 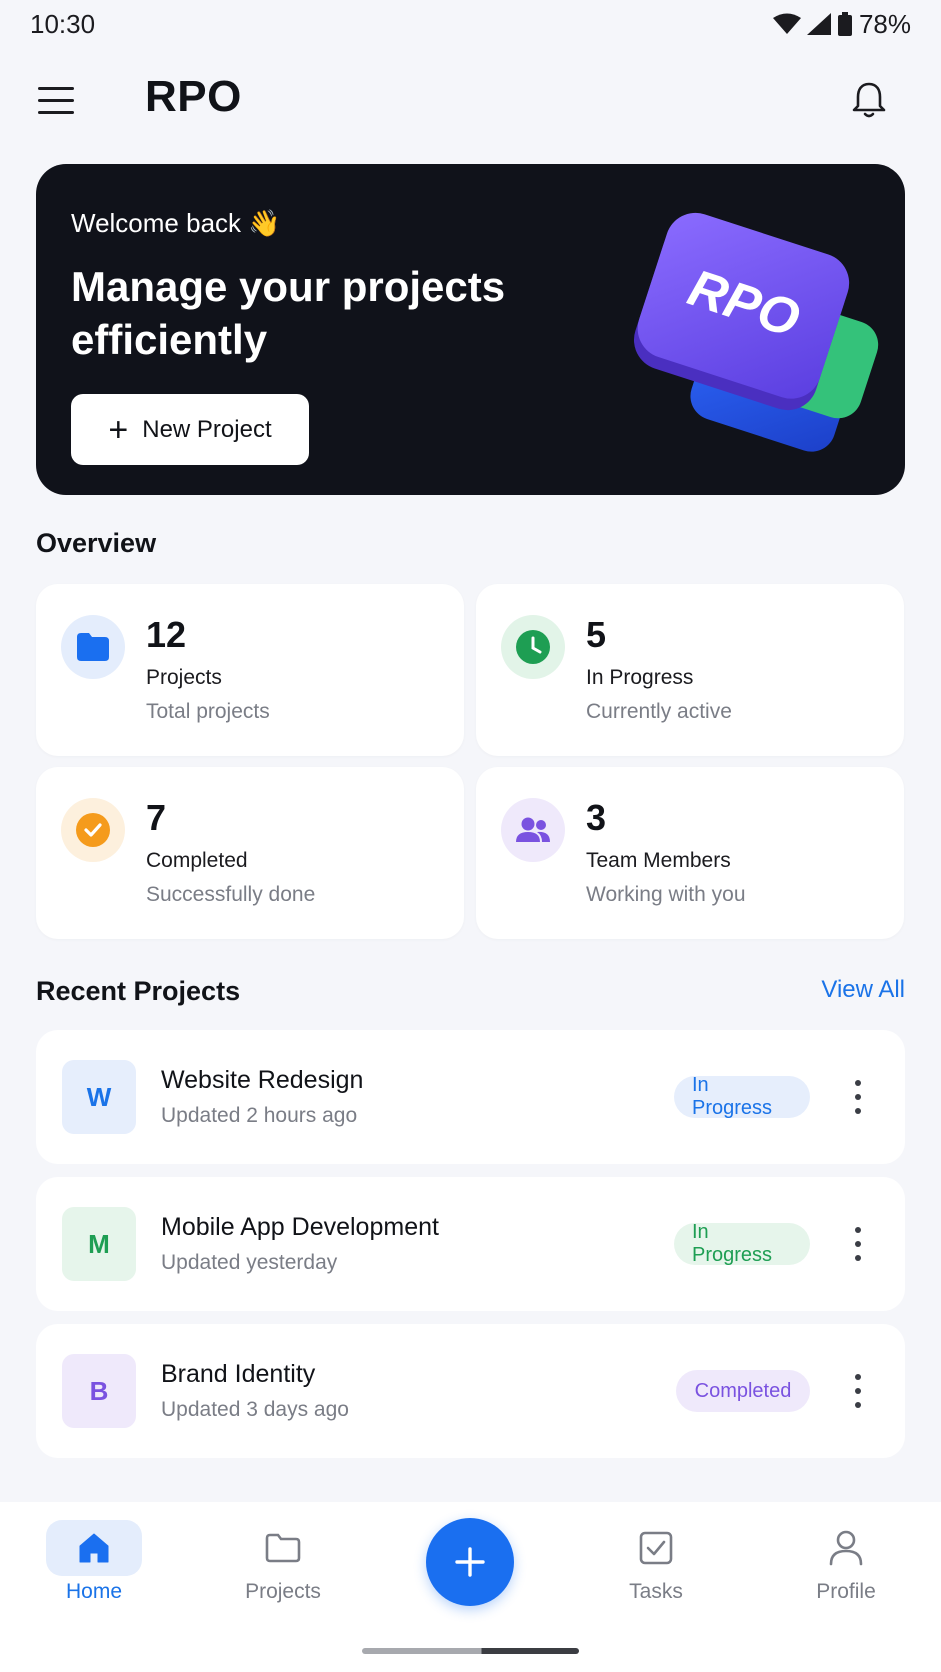 What do you see at coordinates (118, 429) in the screenshot?
I see `plus-icon: +` at bounding box center [118, 429].